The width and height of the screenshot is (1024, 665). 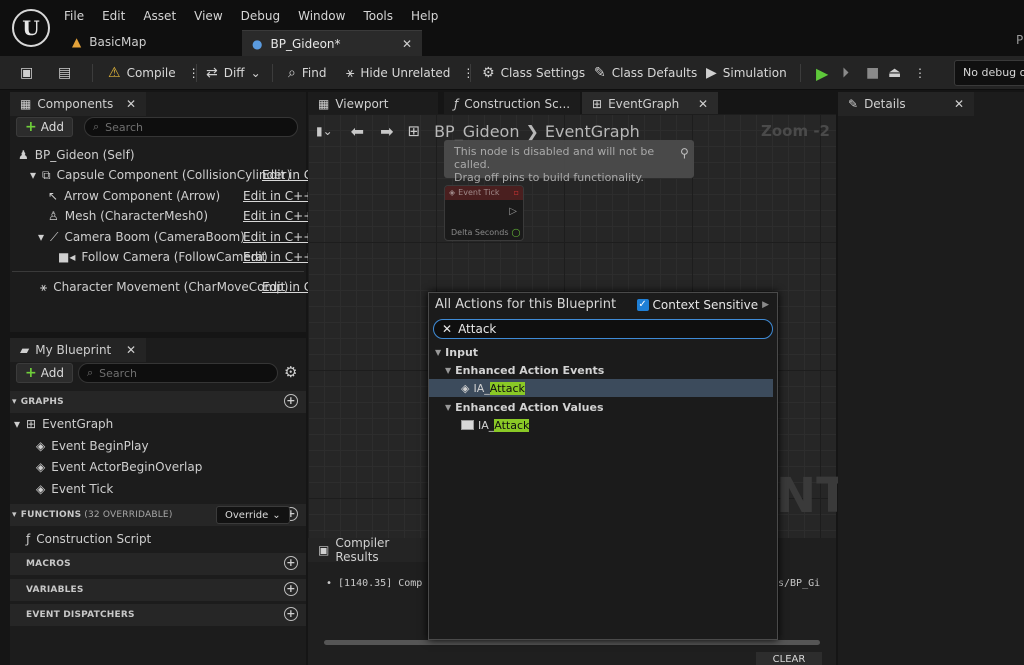 I want to click on event-tick-node: ◈ Event Tick ▫ ▷ Delta Seconds ◯, so click(x=484, y=213).